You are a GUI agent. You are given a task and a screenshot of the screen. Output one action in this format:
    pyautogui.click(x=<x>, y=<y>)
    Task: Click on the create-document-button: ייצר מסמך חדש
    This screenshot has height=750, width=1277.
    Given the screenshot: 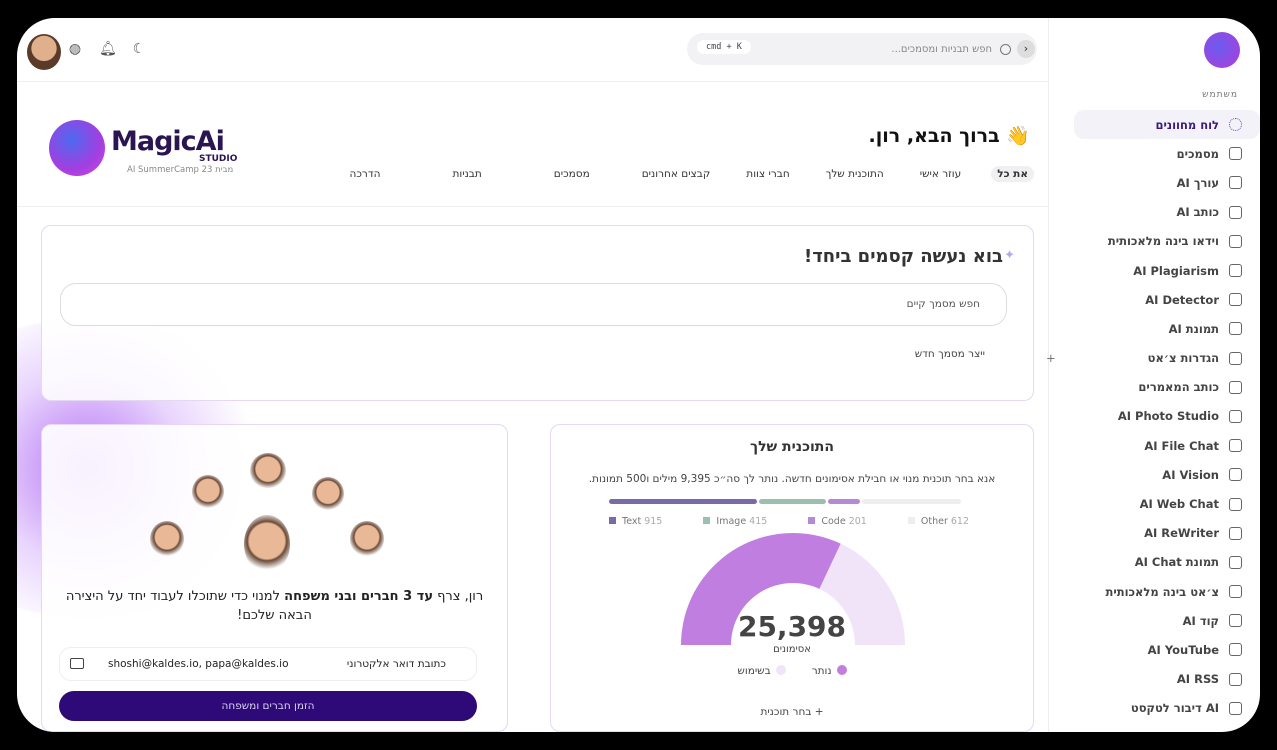 What is the action you would take?
    pyautogui.click(x=950, y=354)
    